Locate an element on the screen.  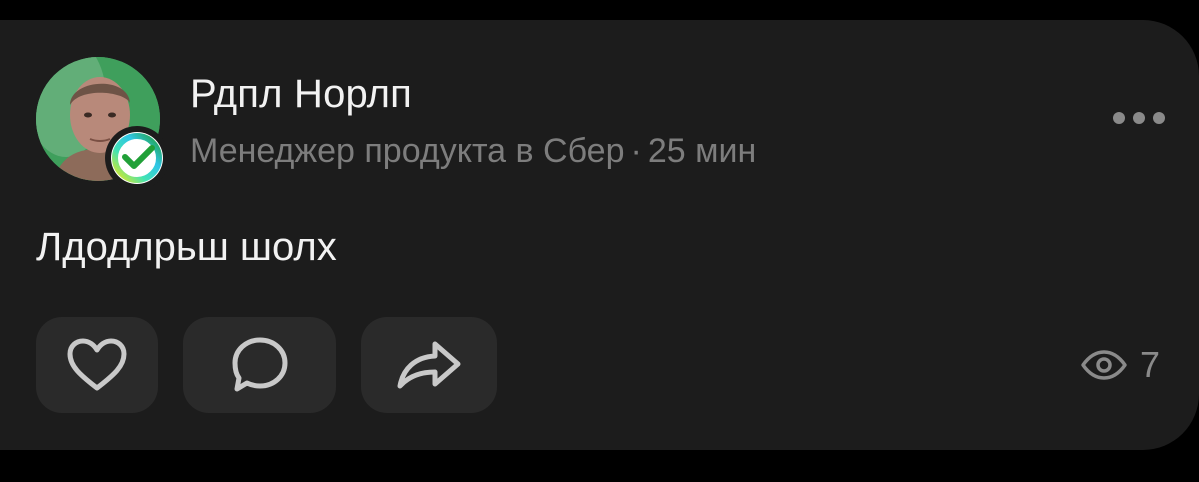
heart-icon is located at coordinates (97, 364).